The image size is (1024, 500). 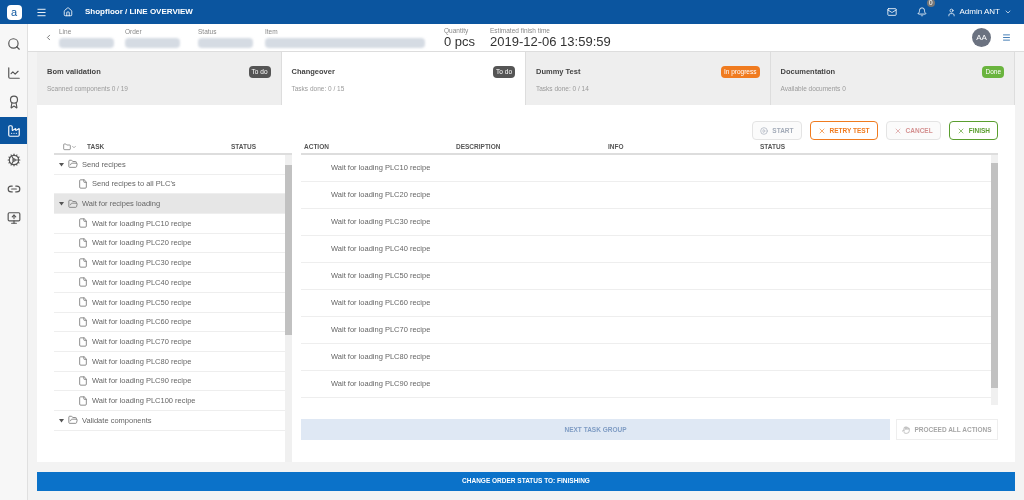 I want to click on monitor-icon, so click(x=13, y=217).